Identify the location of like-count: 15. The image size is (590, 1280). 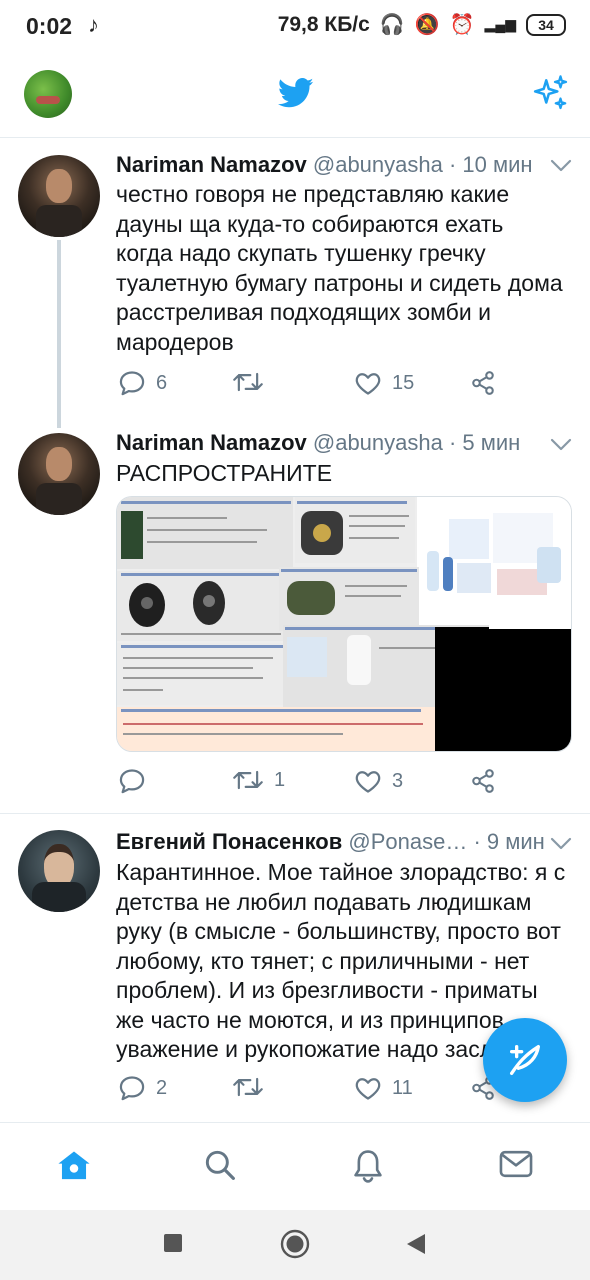
(403, 382).